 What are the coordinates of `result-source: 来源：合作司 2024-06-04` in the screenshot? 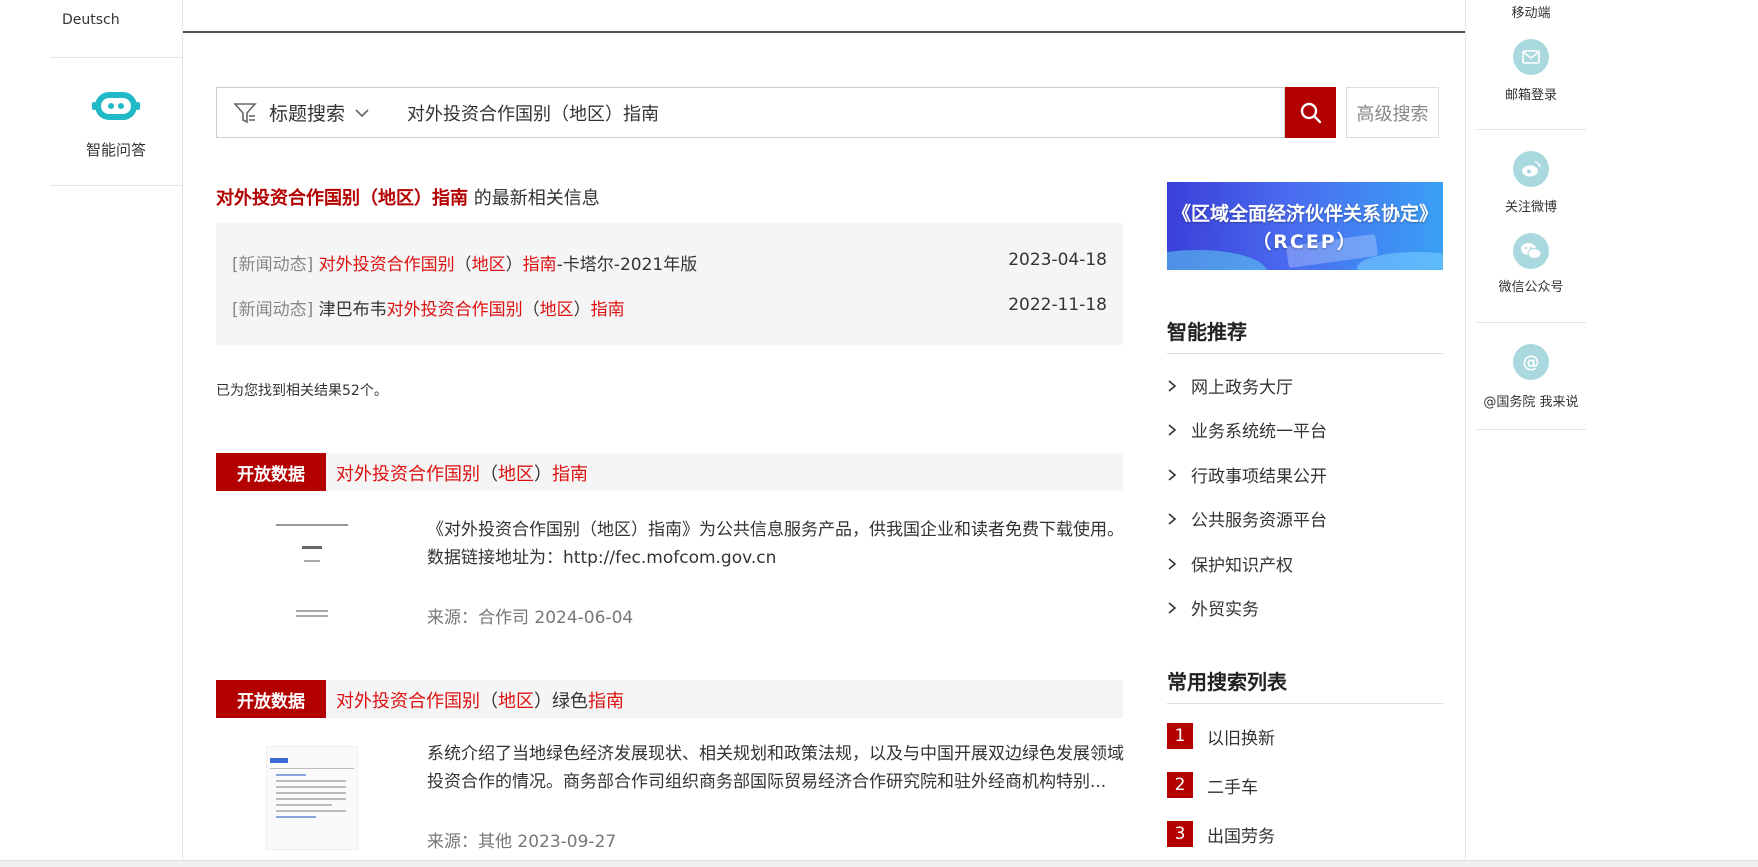 It's located at (530, 618).